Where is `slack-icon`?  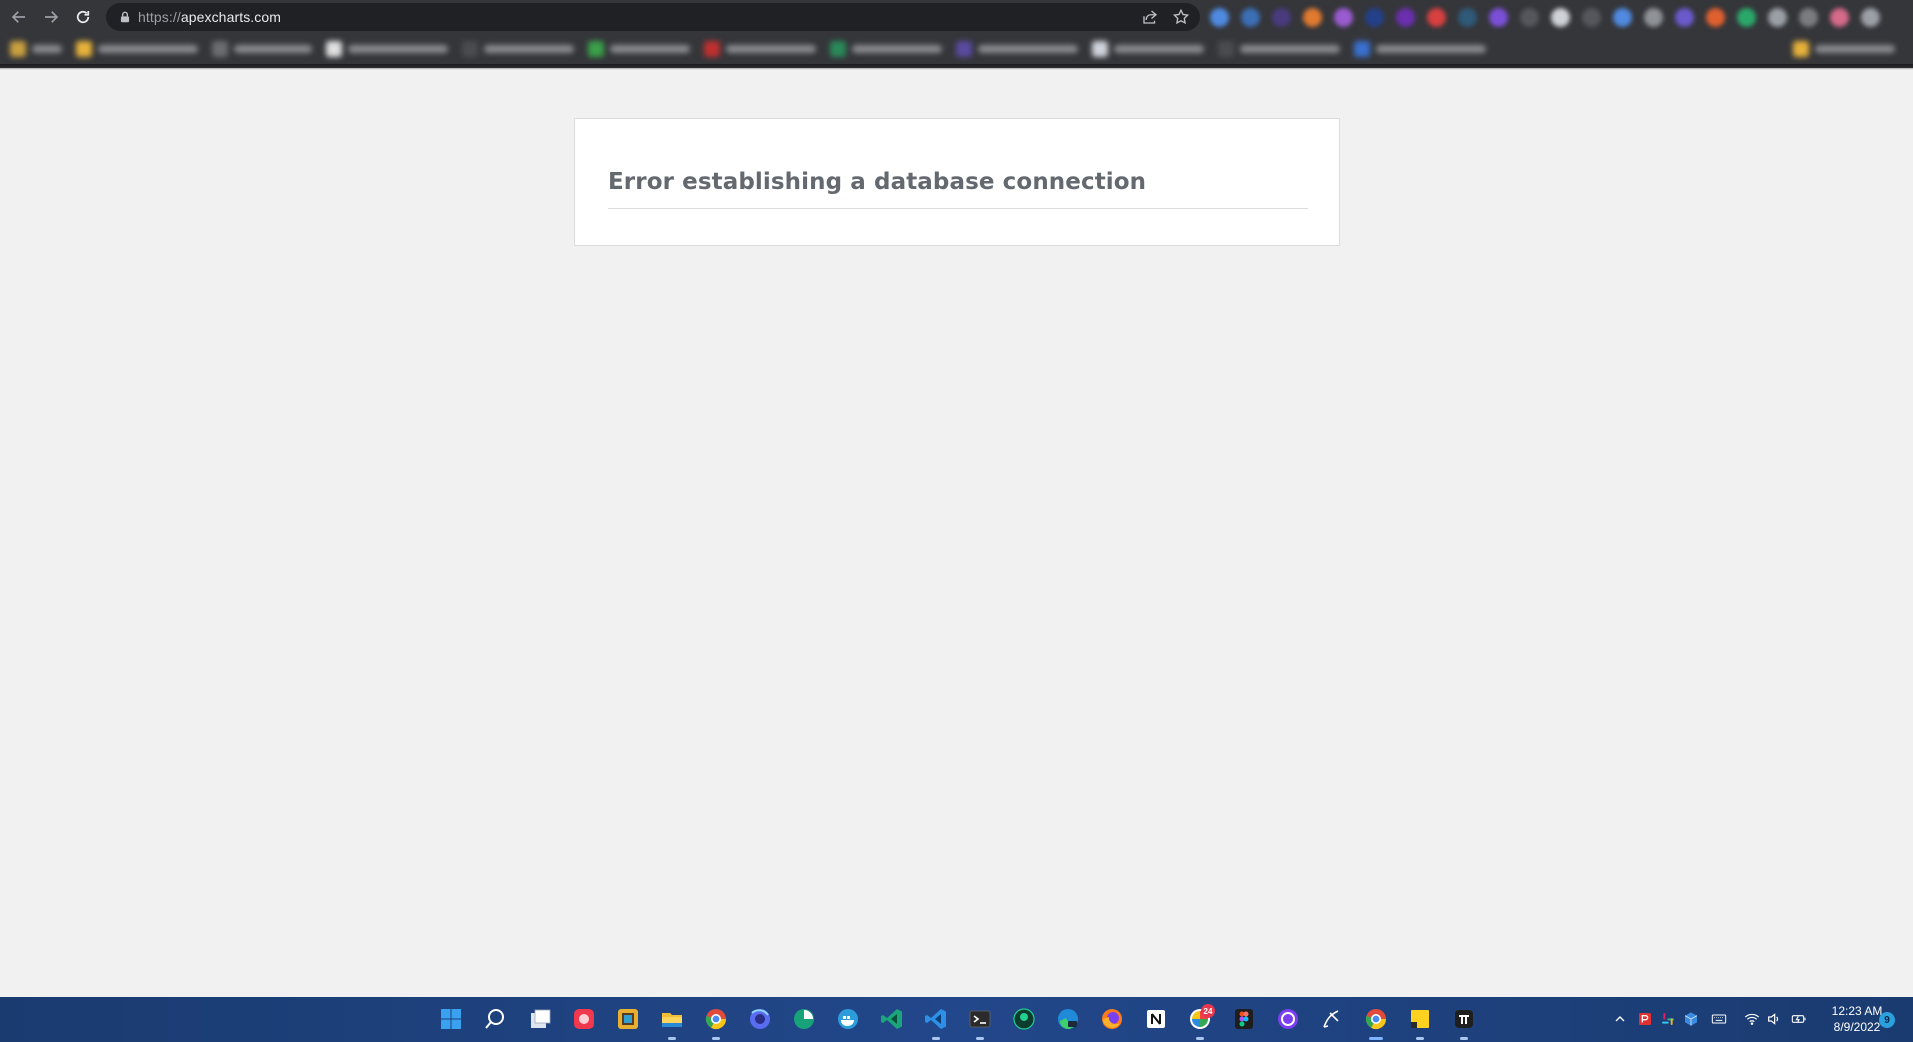 slack-icon is located at coordinates (1668, 1019).